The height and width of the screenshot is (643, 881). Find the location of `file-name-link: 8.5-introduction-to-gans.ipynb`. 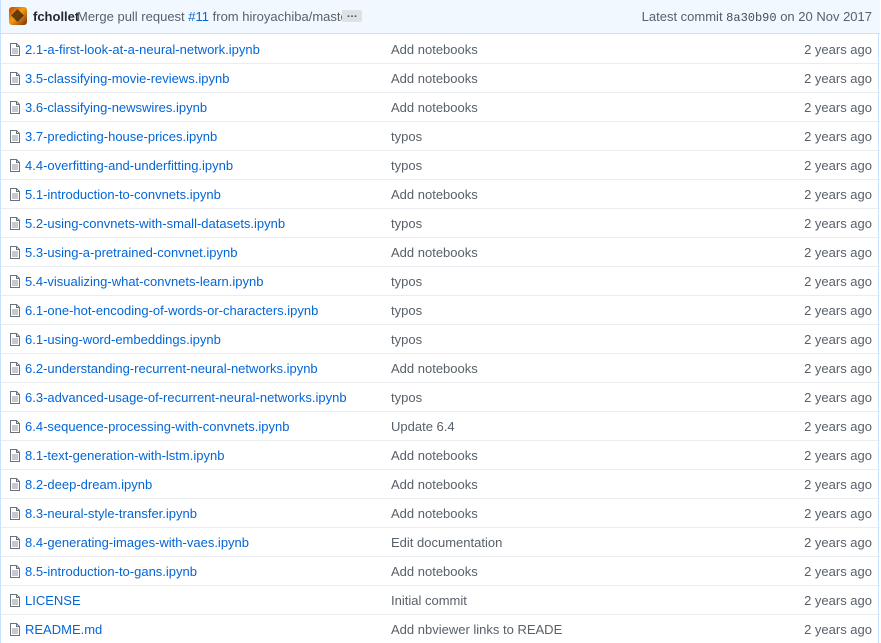

file-name-link: 8.5-introduction-to-gans.ipynb is located at coordinates (111, 571).